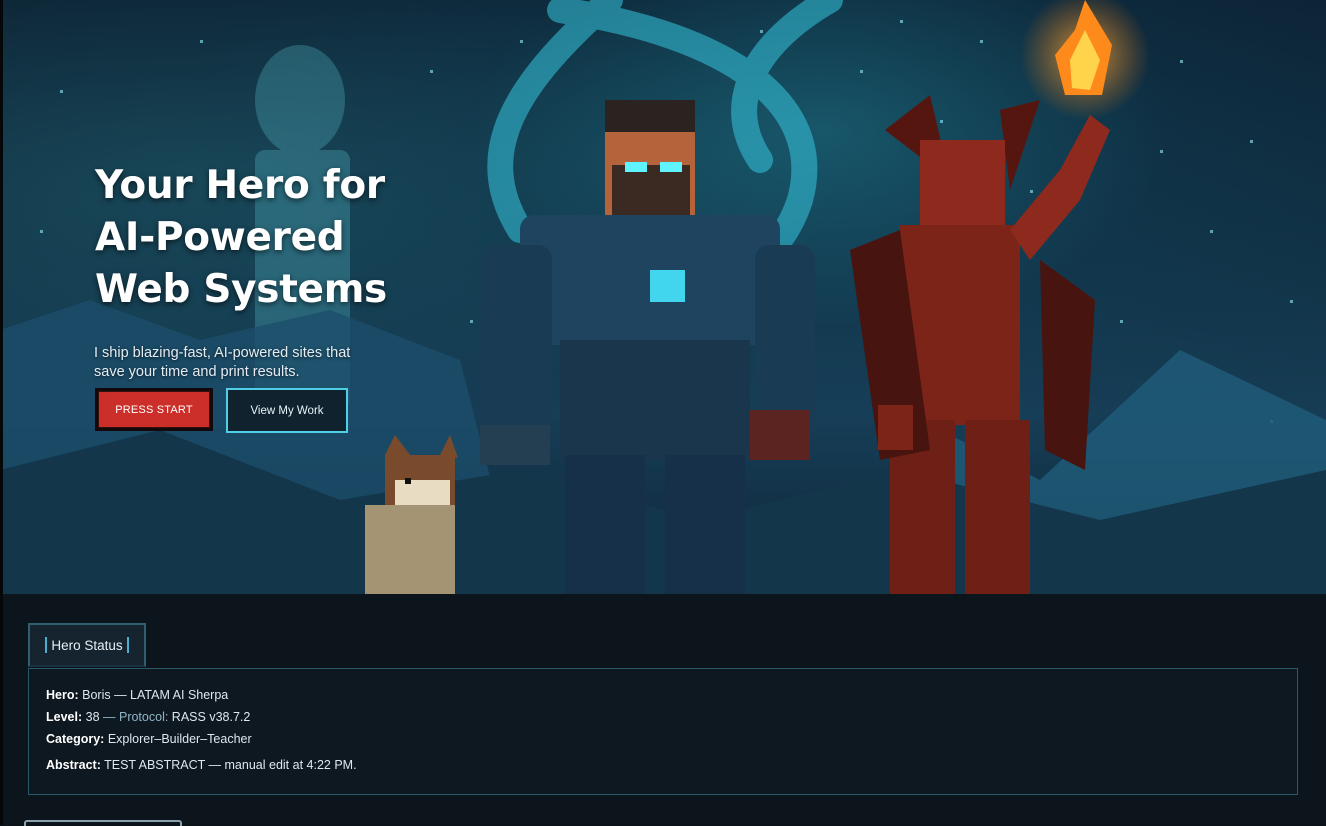 The image size is (1326, 826). What do you see at coordinates (153, 695) in the screenshot?
I see `status-hero-value: Boris — LATAM AI Sherpa` at bounding box center [153, 695].